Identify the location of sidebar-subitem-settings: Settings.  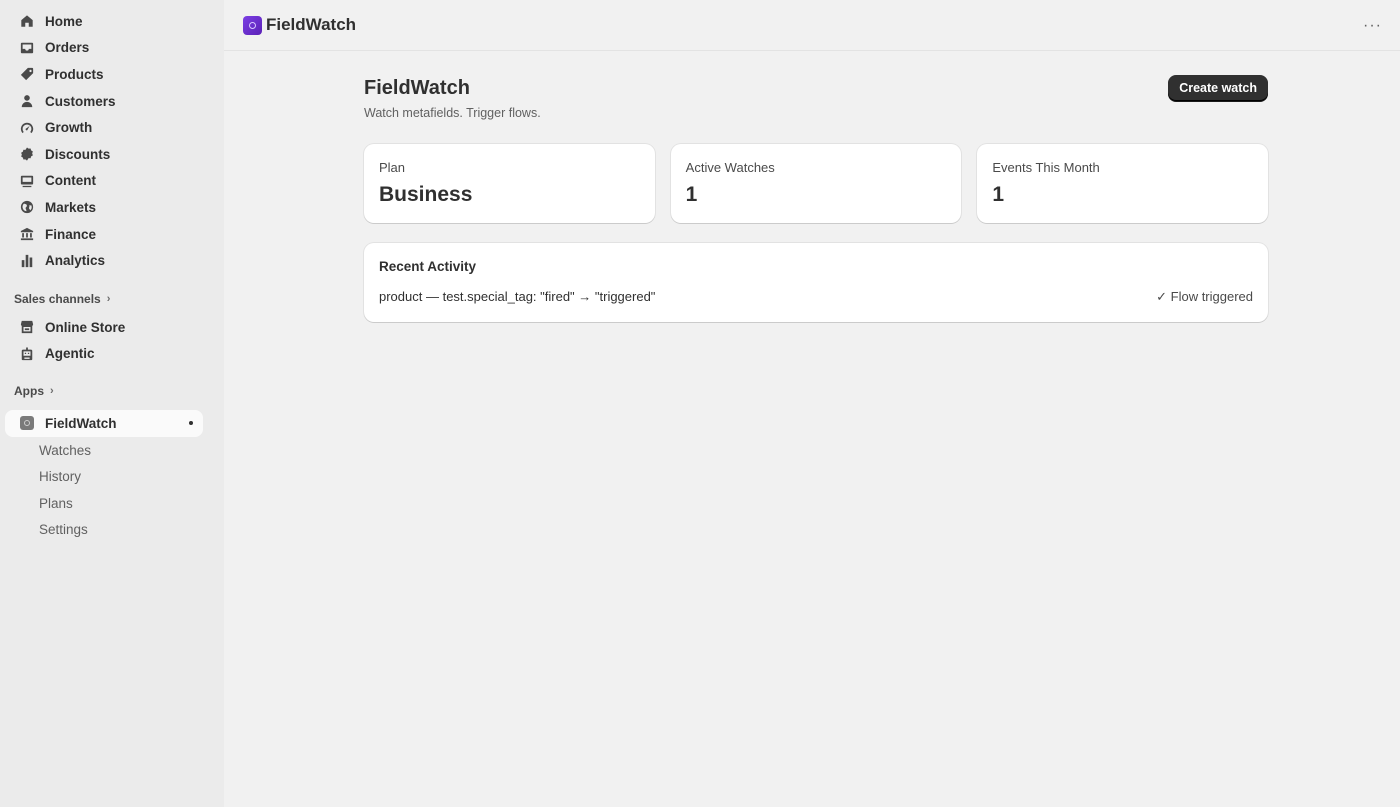
(112, 530).